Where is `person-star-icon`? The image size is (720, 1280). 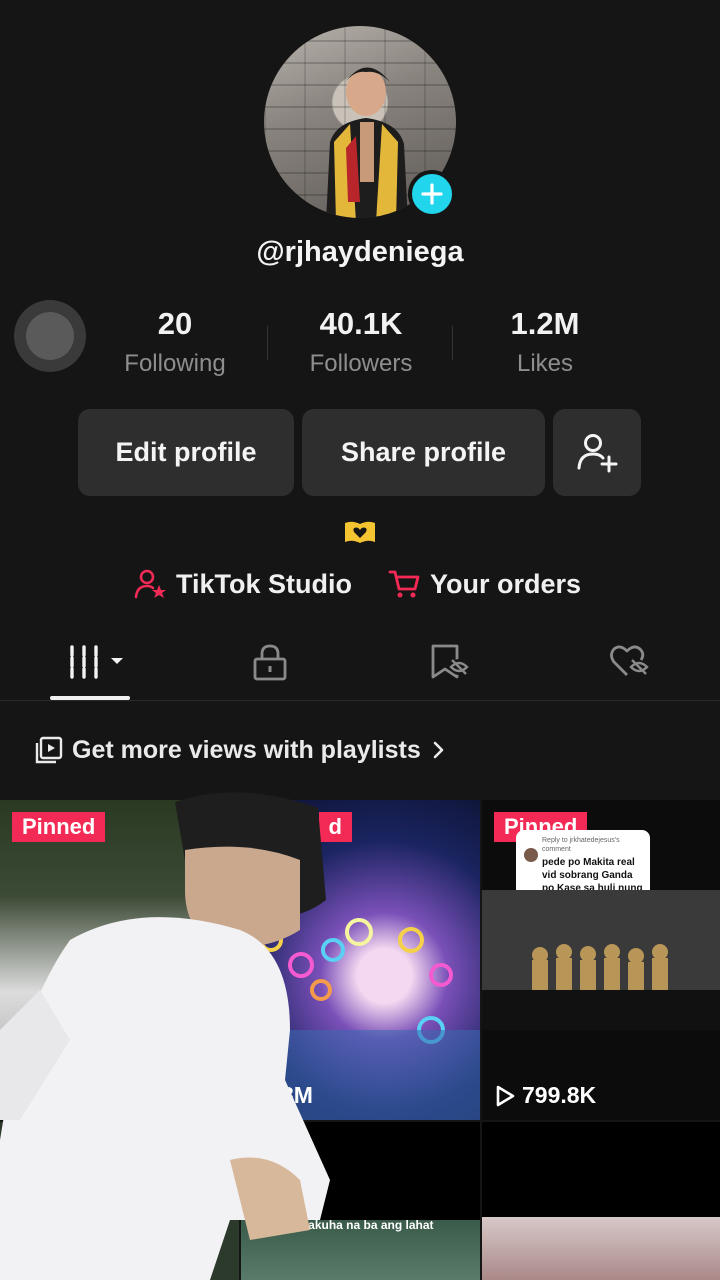 person-star-icon is located at coordinates (150, 584).